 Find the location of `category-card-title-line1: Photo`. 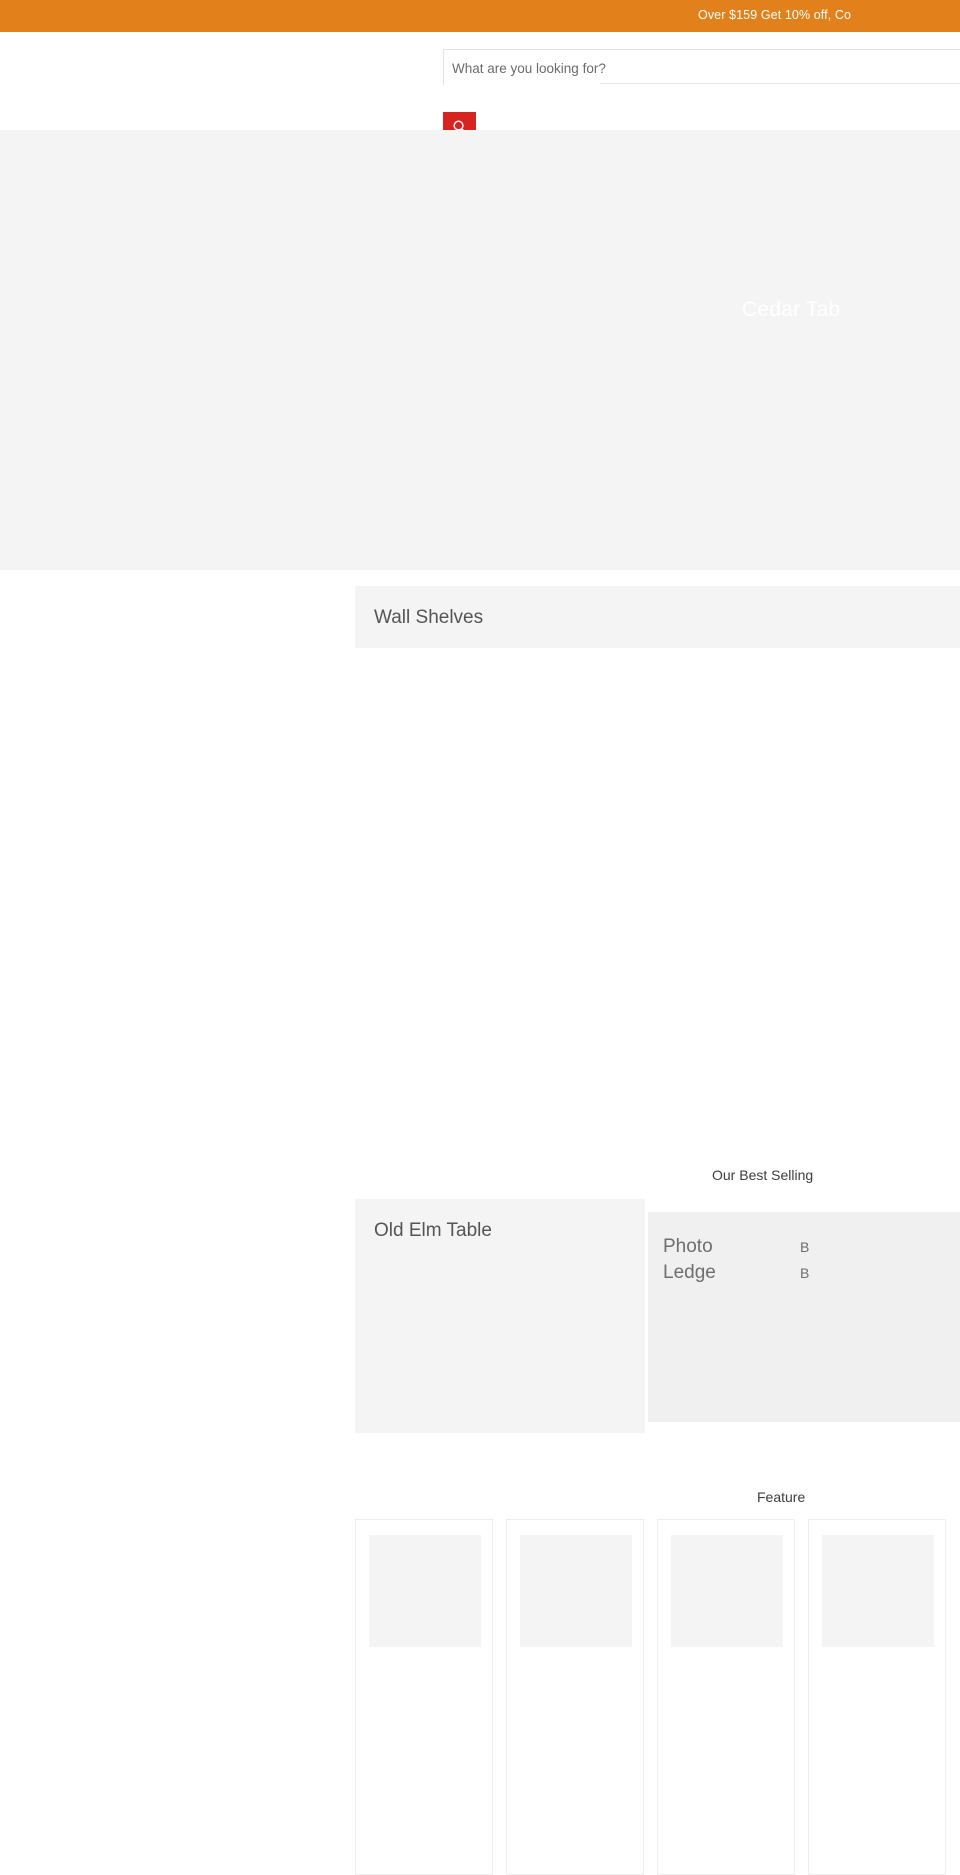

category-card-title-line1: Photo is located at coordinates (688, 1246).